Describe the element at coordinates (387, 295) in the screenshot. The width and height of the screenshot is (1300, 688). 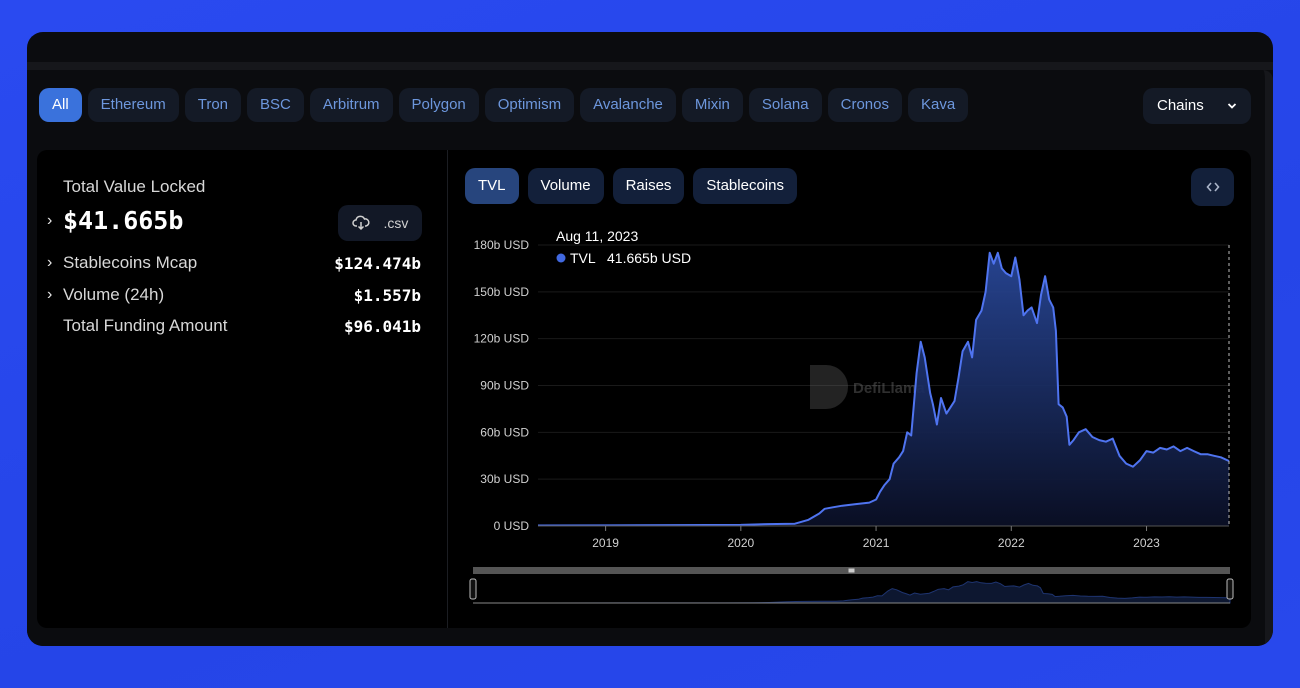
I see `stat-value: $1.557b` at that location.